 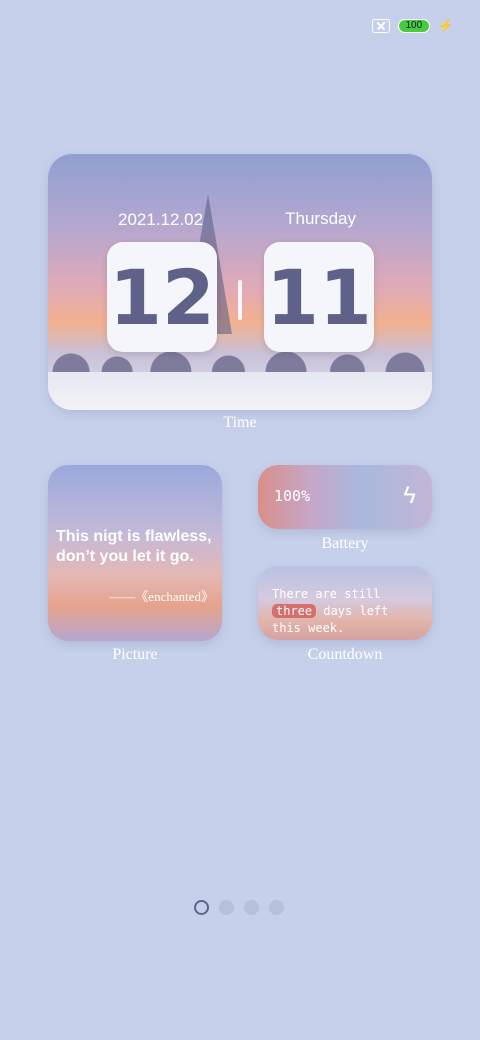 I want to click on minute-card: 11, so click(x=319, y=297).